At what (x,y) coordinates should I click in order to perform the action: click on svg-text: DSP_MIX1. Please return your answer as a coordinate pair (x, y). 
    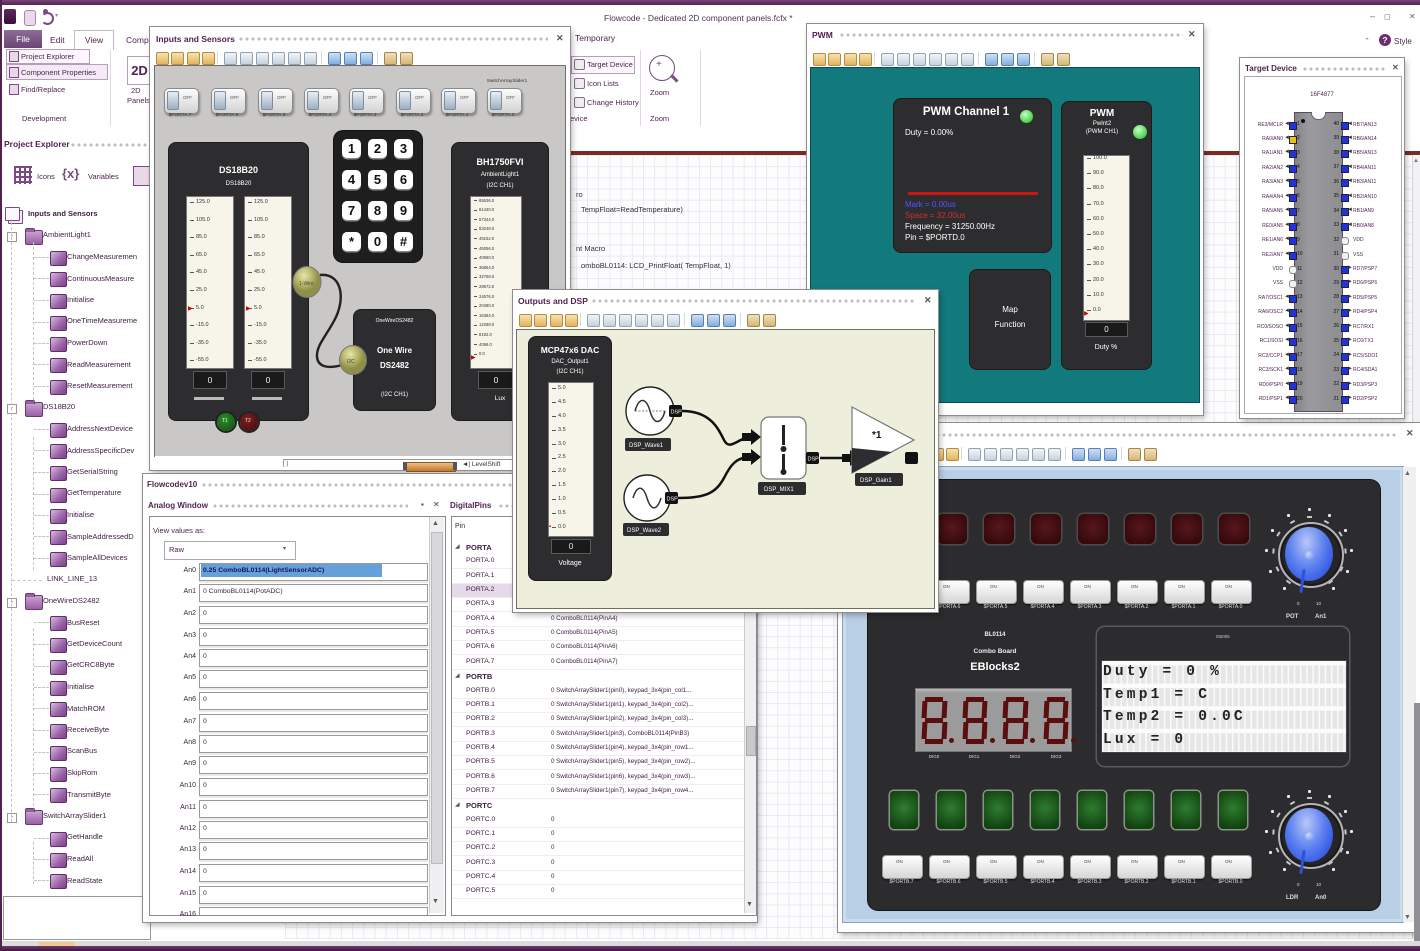
    Looking at the image, I should click on (779, 490).